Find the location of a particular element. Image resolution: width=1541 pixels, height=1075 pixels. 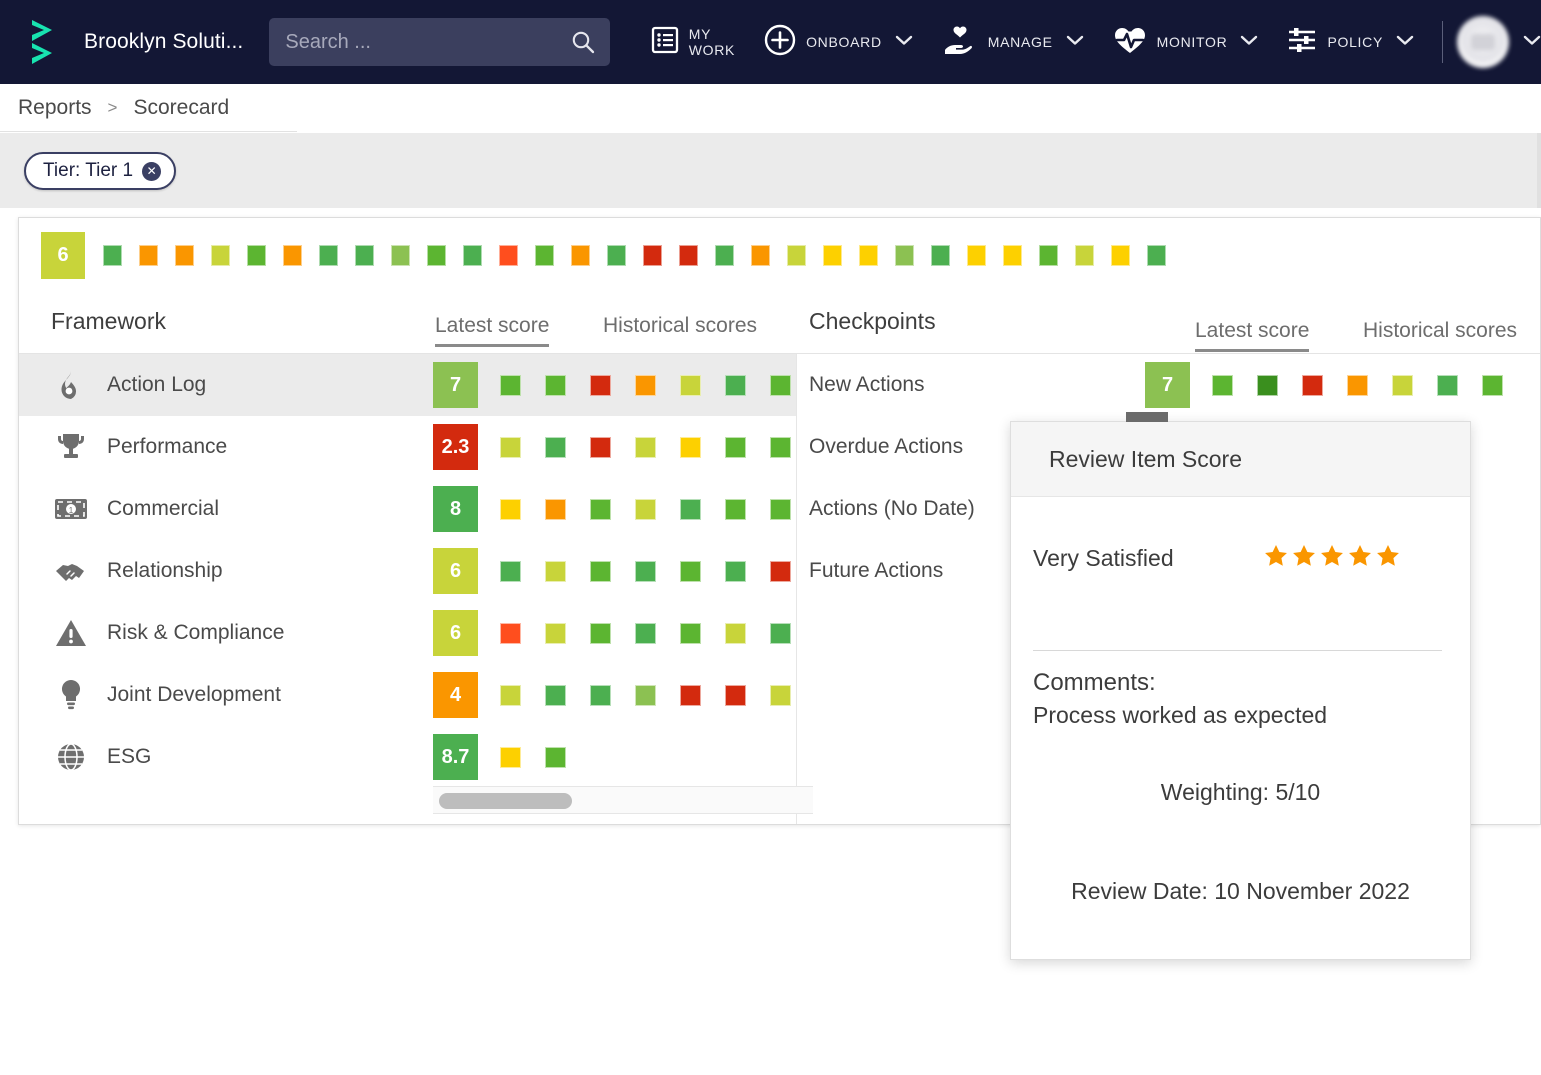

page-scrollbar is located at coordinates (1539, 170).